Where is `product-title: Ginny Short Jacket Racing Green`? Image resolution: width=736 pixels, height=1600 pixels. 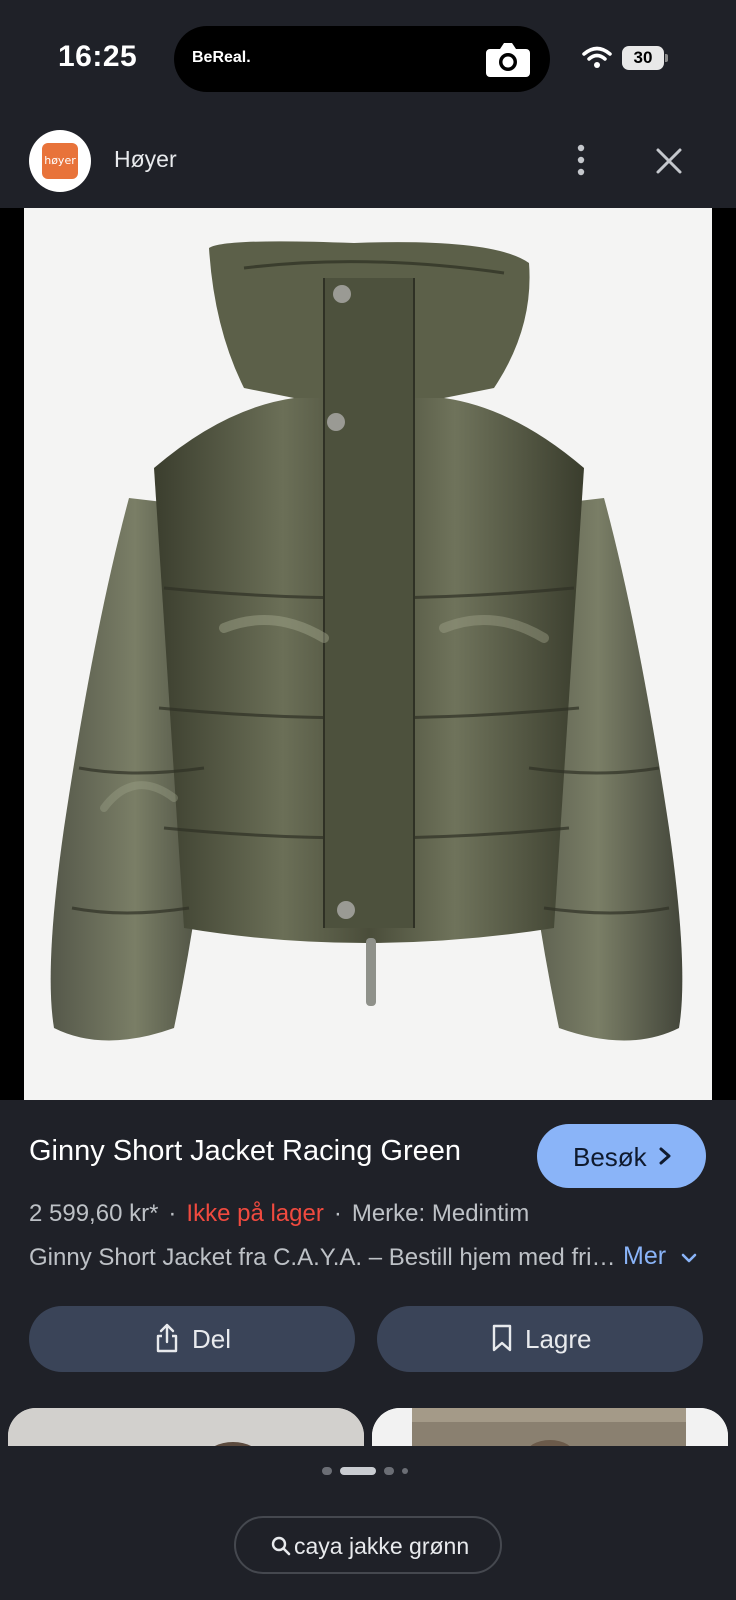 product-title: Ginny Short Jacket Racing Green is located at coordinates (245, 1151).